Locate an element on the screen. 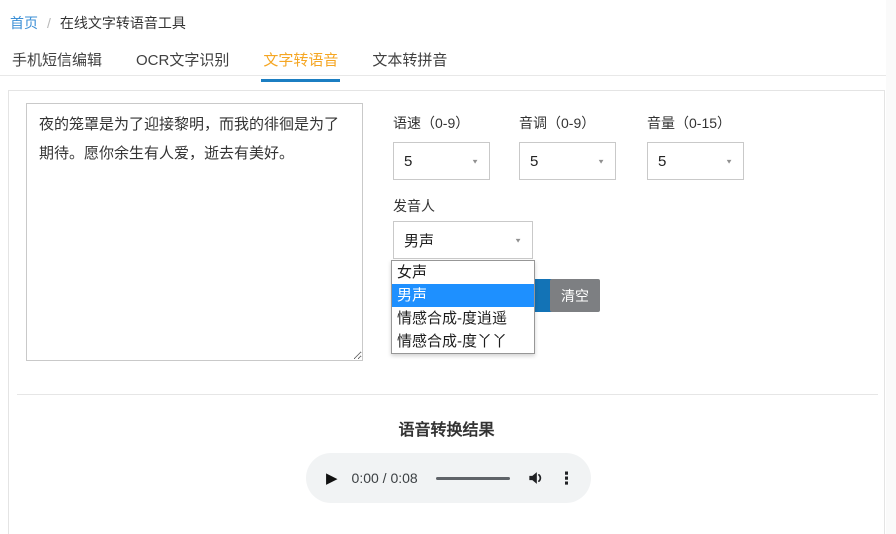  audio-time-display: 0:00 / 0:08 is located at coordinates (384, 478).